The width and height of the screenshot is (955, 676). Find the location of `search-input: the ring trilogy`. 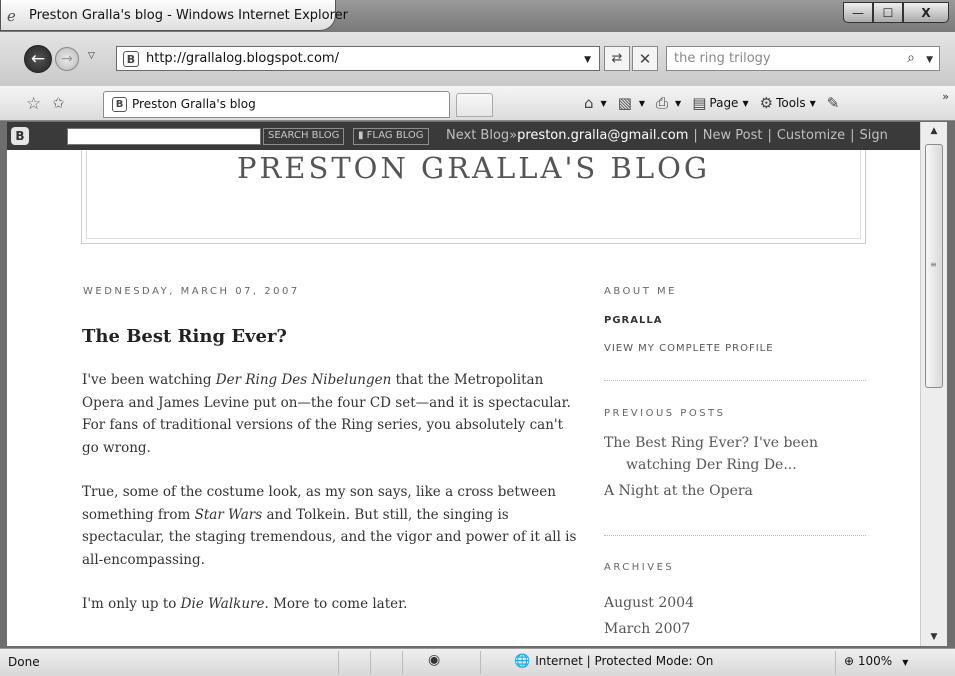

search-input: the ring trilogy is located at coordinates (722, 58).